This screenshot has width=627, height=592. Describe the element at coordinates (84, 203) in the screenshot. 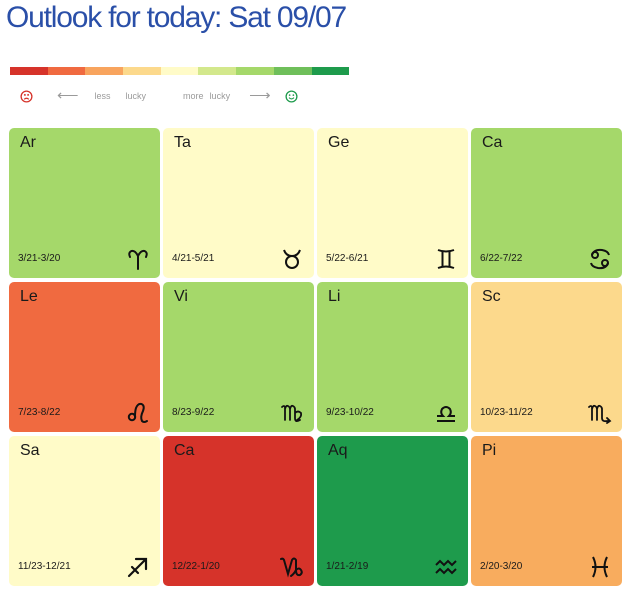

I see `sign-card-aries: Ar 3/21-3/20` at that location.